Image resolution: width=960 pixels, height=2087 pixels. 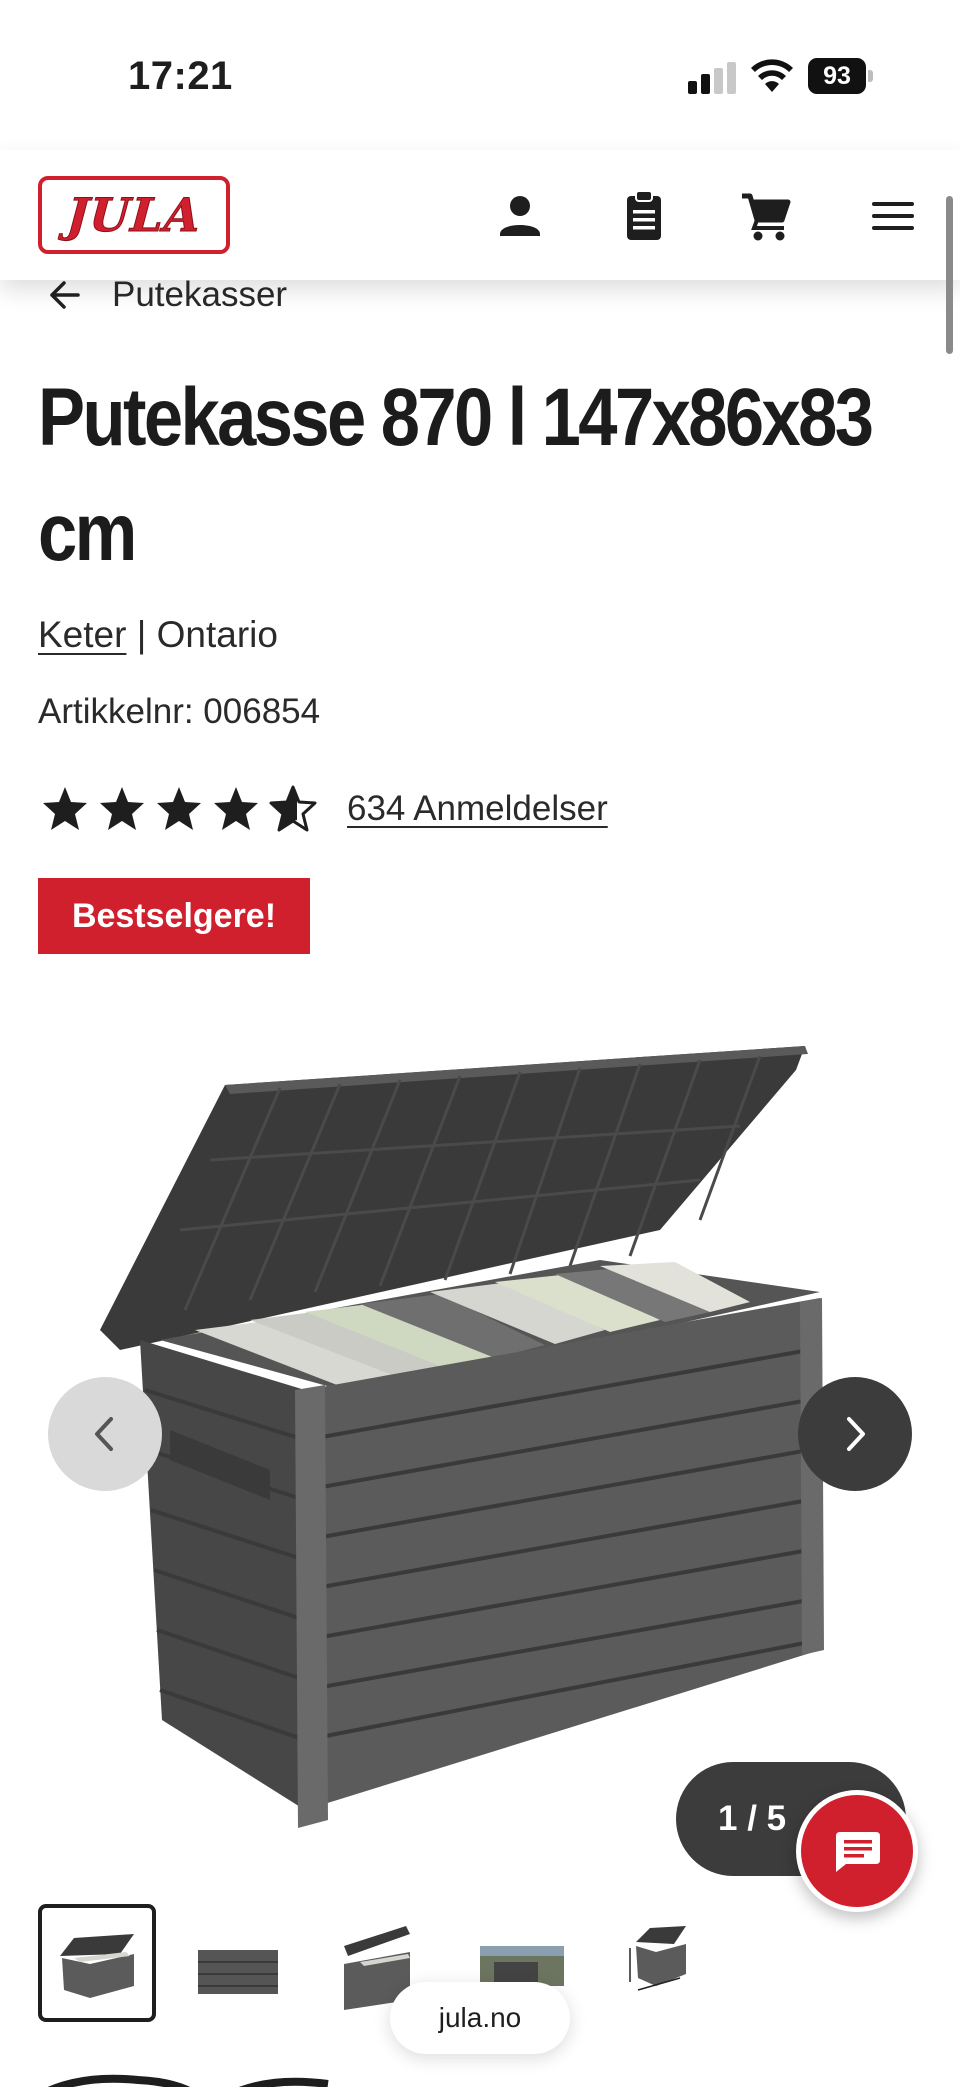 I want to click on cellular-signal-icon, so click(x=712, y=78).